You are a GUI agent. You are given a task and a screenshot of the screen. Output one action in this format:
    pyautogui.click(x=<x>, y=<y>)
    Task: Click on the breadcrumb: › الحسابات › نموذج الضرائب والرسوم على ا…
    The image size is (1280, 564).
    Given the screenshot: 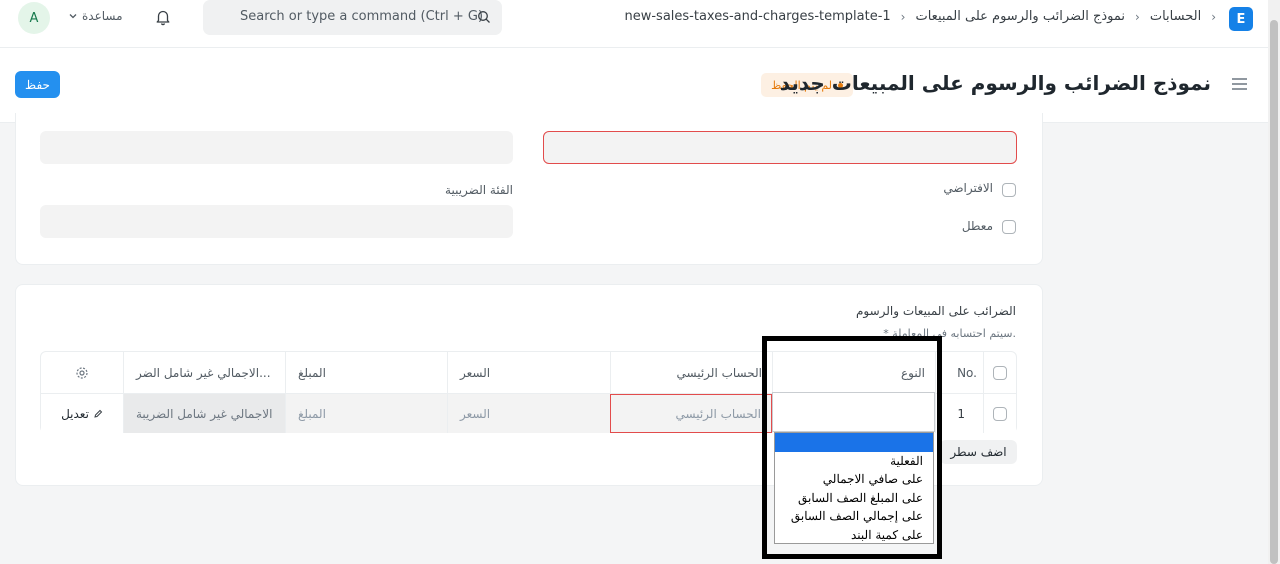 What is the action you would take?
    pyautogui.click(x=920, y=16)
    